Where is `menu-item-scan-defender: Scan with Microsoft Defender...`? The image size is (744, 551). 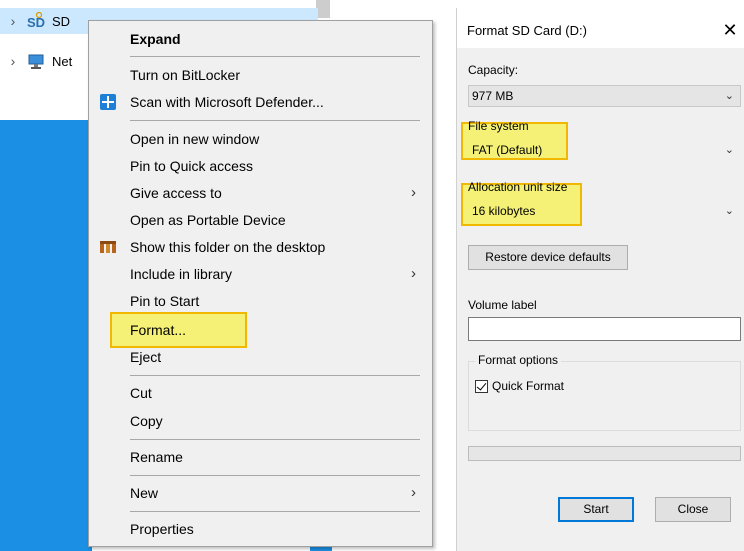
menu-item-scan-defender: Scan with Microsoft Defender... is located at coordinates (260, 101).